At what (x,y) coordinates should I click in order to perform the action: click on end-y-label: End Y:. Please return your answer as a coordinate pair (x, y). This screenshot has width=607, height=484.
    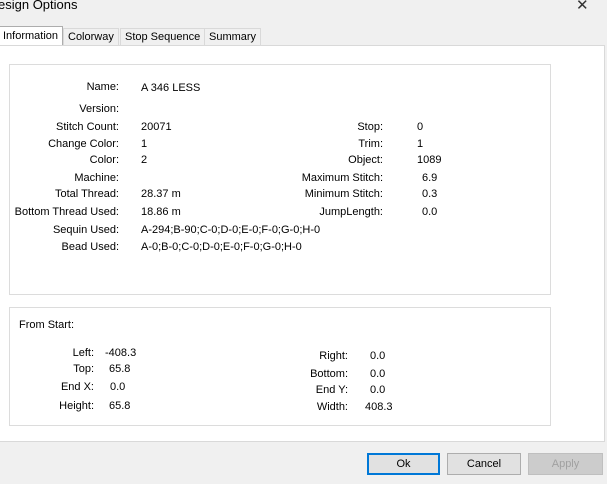
    Looking at the image, I should click on (331, 390).